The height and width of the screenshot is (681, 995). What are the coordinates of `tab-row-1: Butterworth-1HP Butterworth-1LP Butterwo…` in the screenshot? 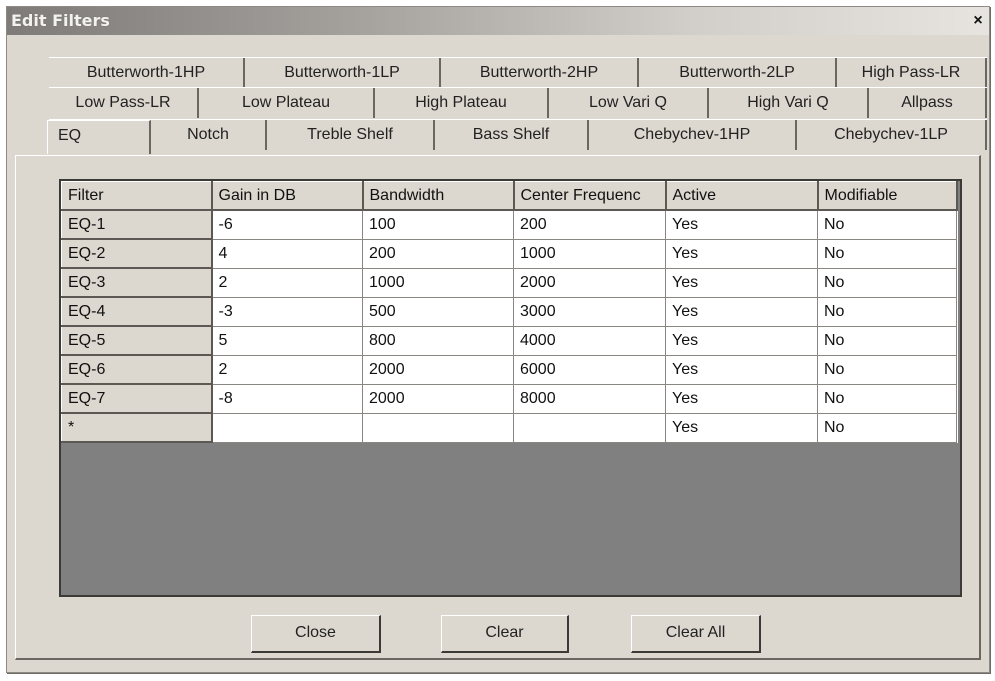 It's located at (518, 72).